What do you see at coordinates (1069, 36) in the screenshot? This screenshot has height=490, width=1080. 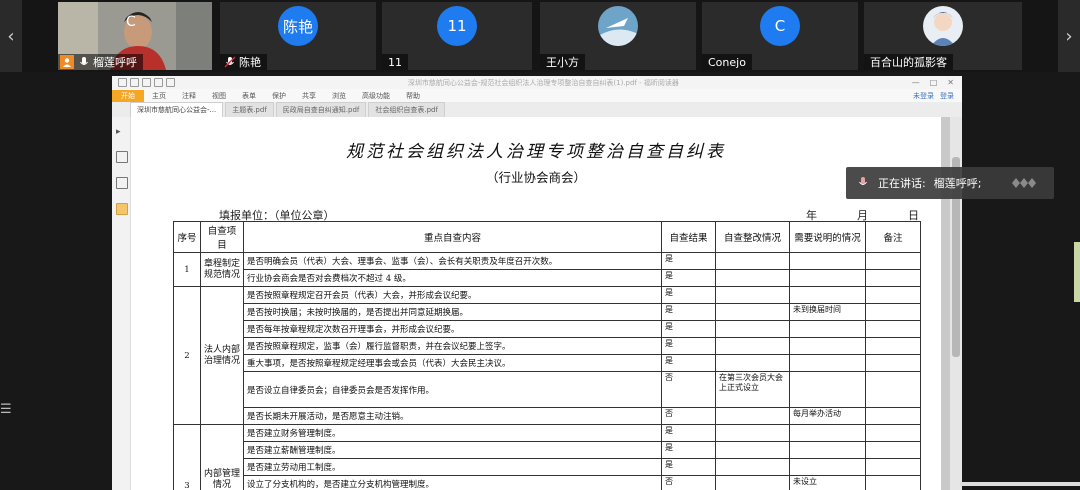 I see `strip-next-button: ›` at bounding box center [1069, 36].